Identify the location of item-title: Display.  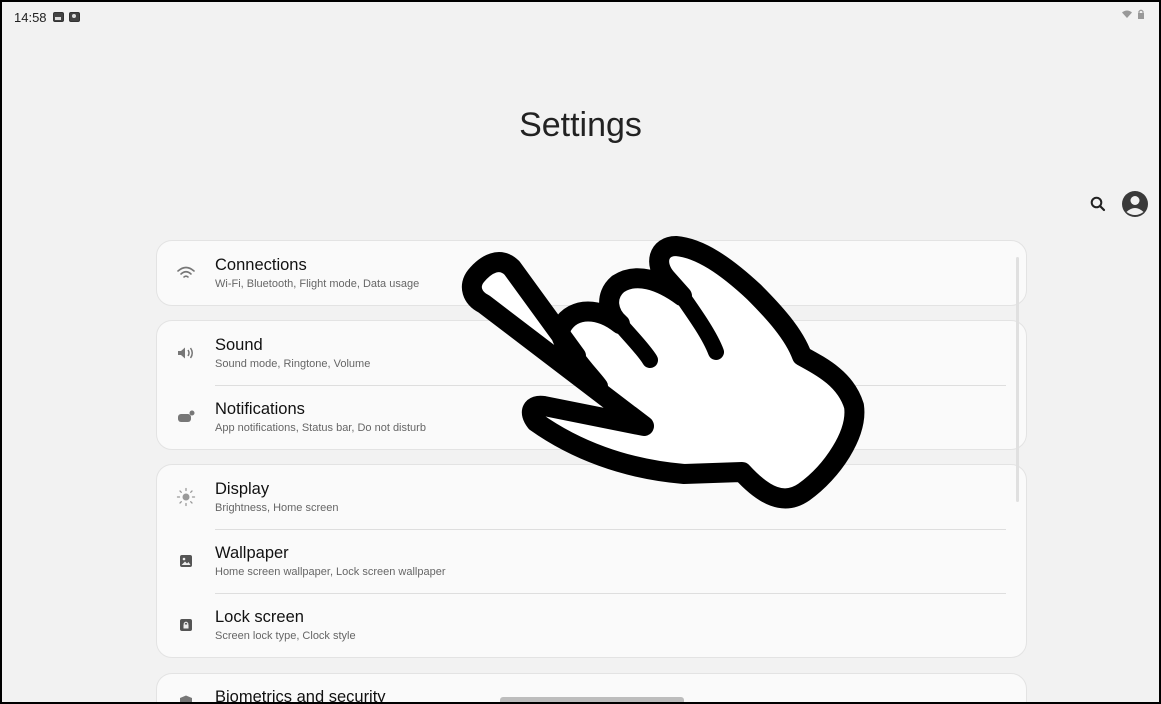
(242, 489).